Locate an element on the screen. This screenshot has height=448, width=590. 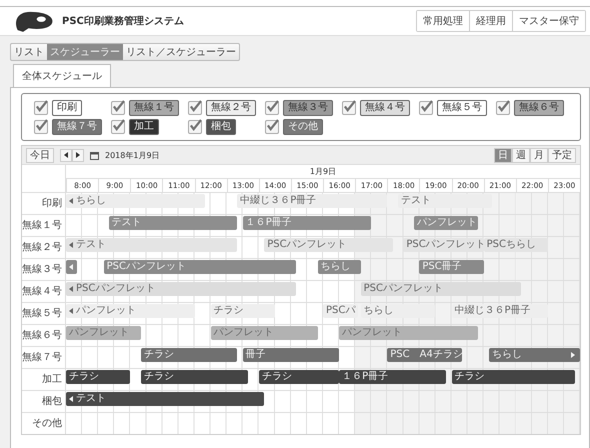
schedule-event: 冊子 is located at coordinates (291, 355).